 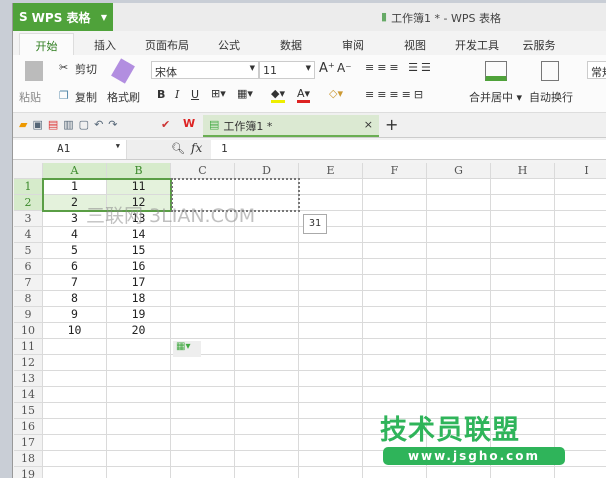 I want to click on cell-A11, so click(x=75, y=347).